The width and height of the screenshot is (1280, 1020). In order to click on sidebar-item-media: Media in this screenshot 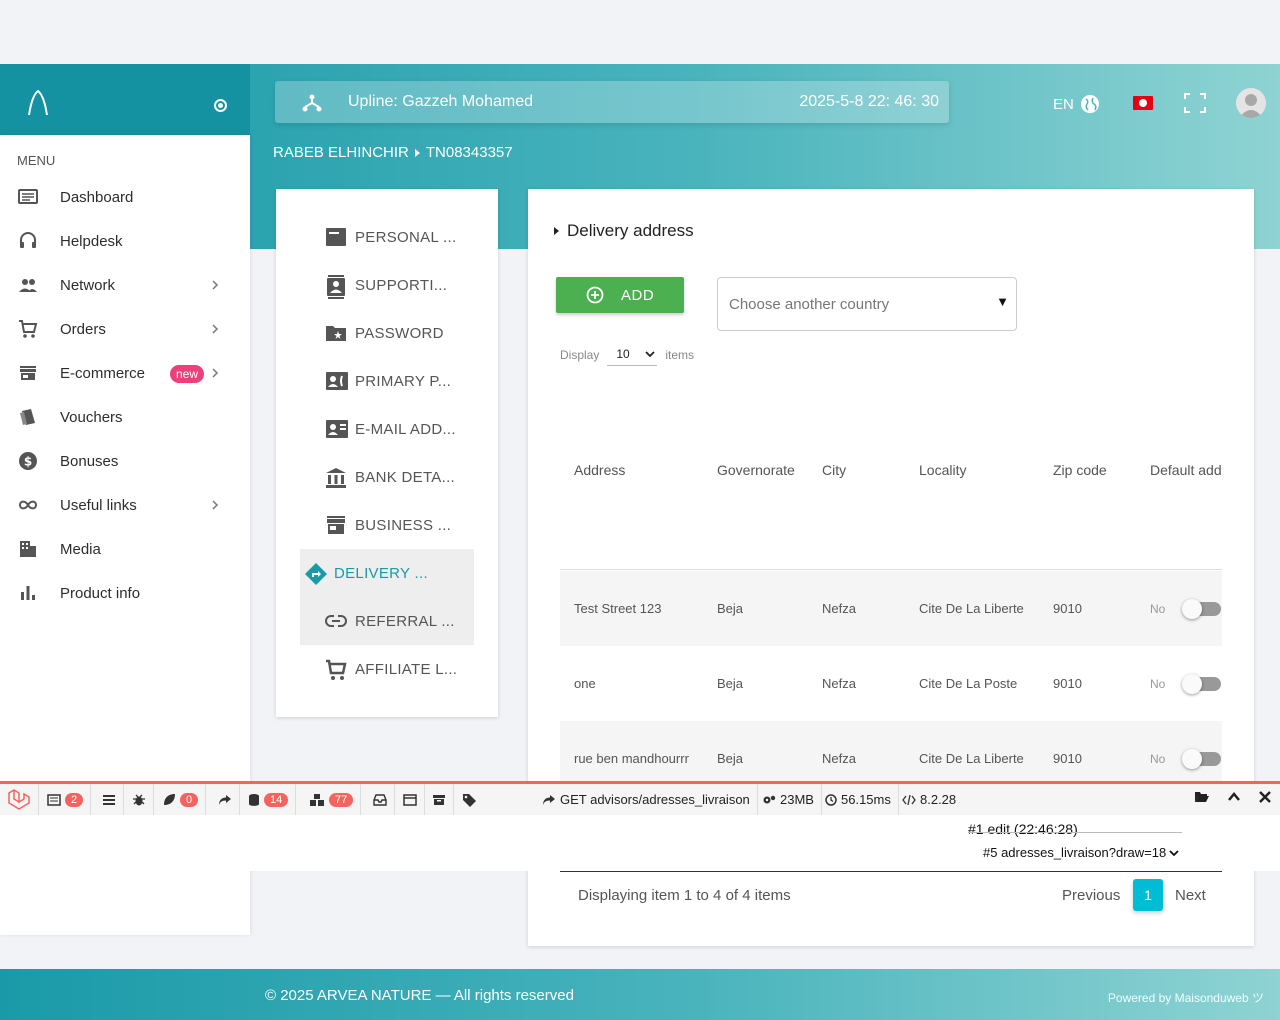, I will do `click(125, 549)`.